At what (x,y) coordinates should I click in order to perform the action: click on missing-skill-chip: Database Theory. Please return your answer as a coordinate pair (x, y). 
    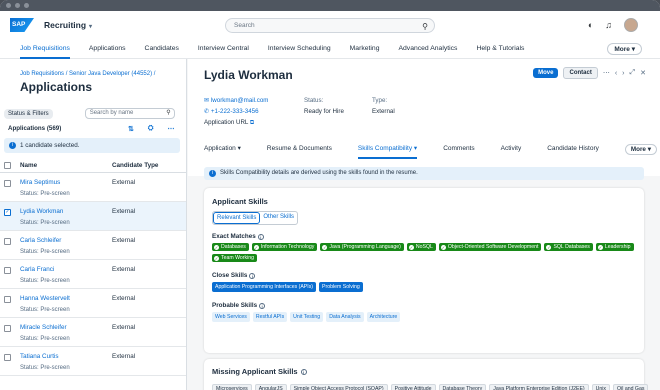
    Looking at the image, I should click on (462, 387).